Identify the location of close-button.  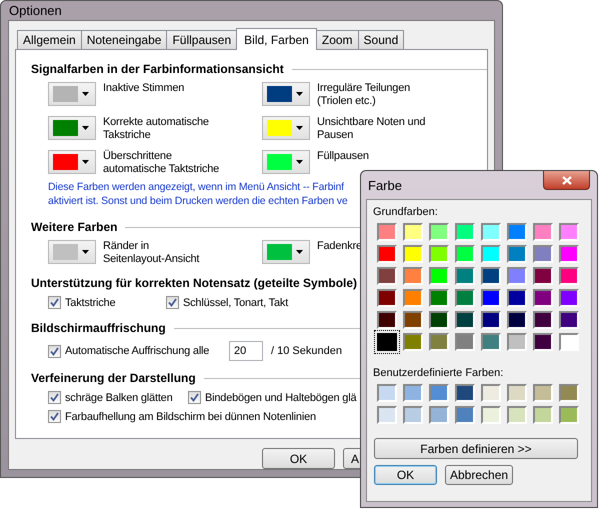
(566, 180).